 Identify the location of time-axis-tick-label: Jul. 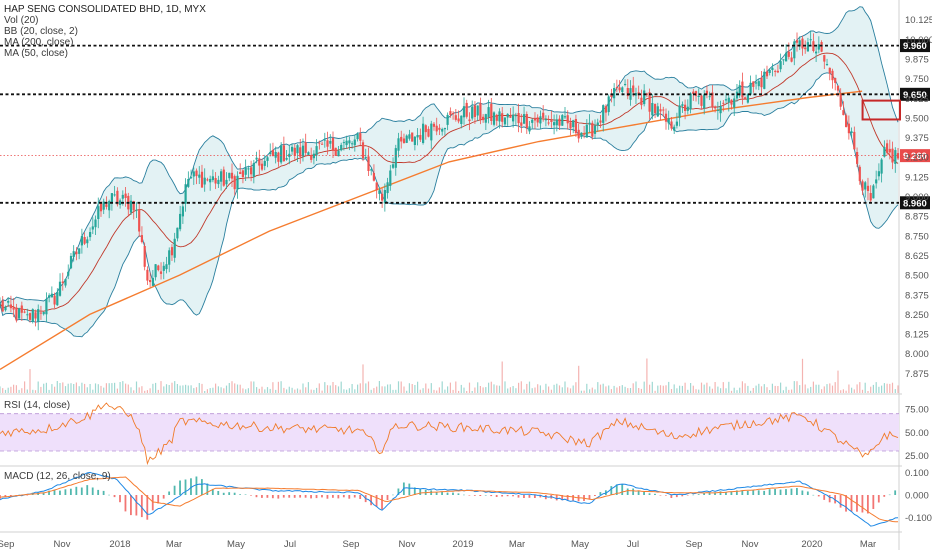
(633, 544).